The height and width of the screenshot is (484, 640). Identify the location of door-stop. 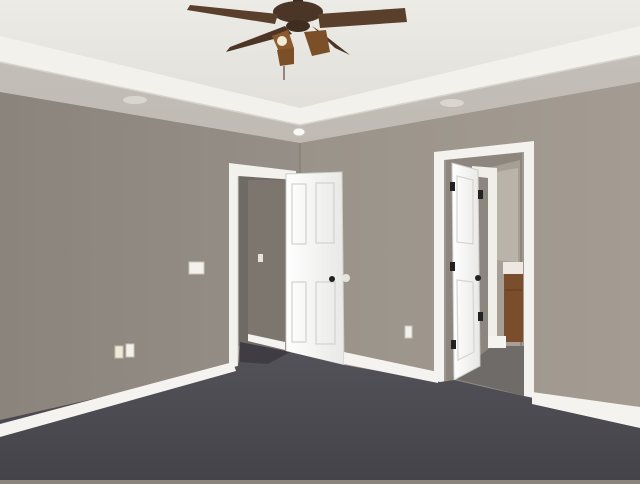
(346, 278).